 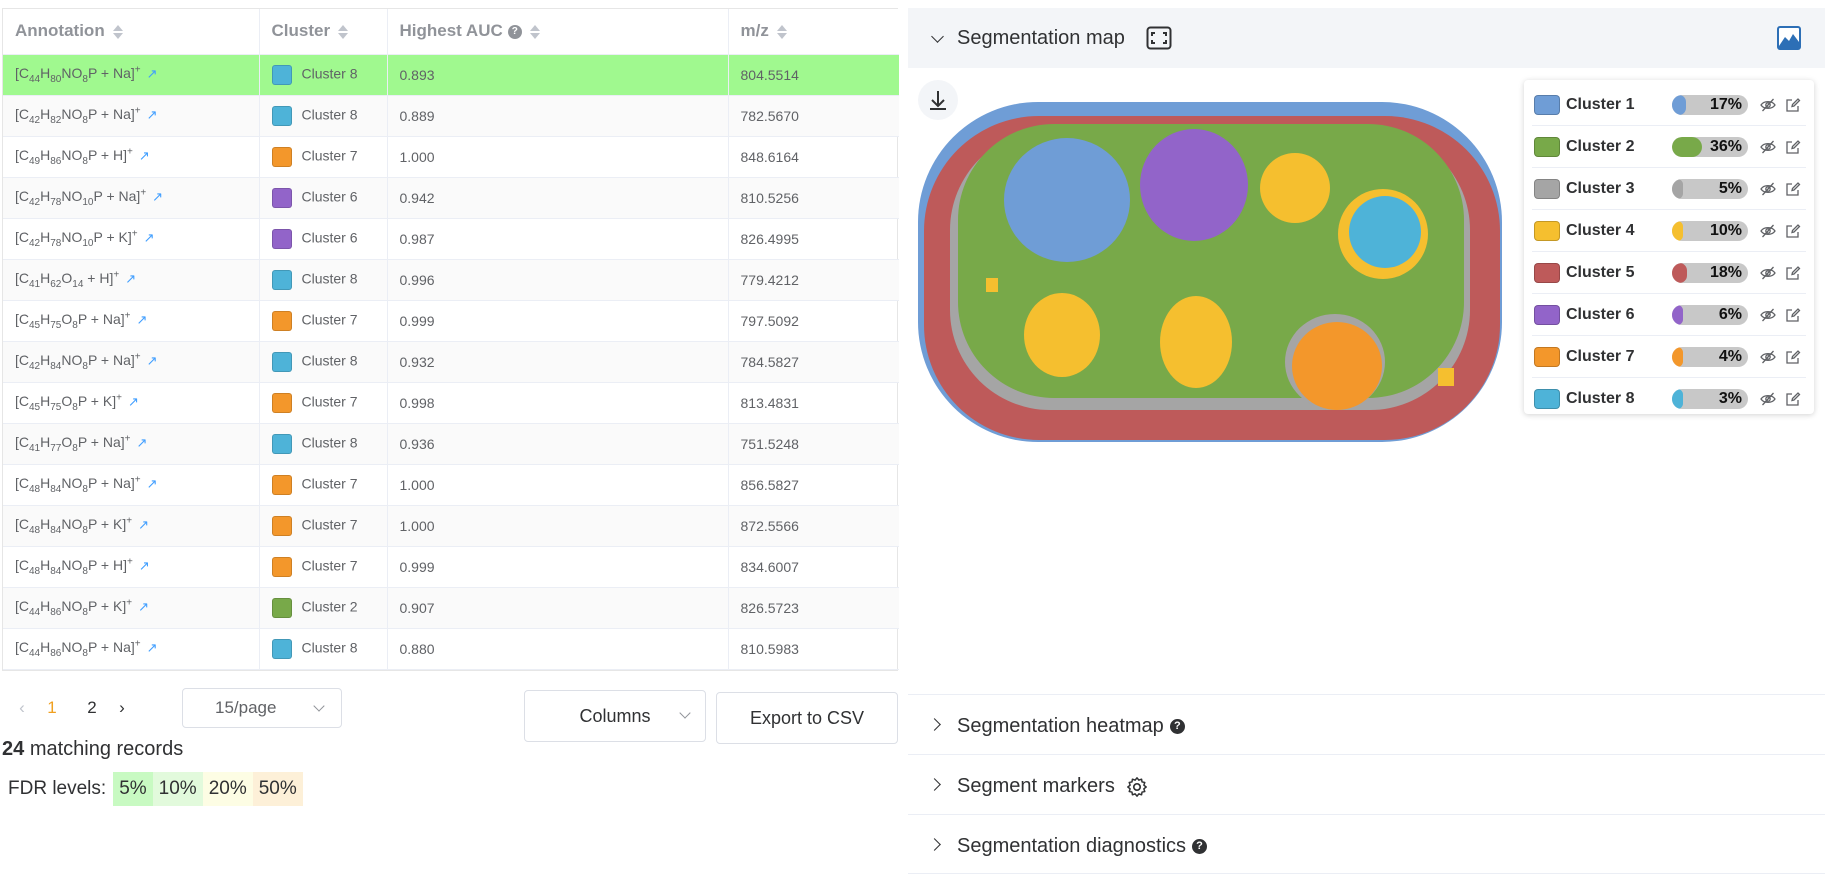 What do you see at coordinates (35, 161) in the screenshot?
I see `formula-part: 49` at bounding box center [35, 161].